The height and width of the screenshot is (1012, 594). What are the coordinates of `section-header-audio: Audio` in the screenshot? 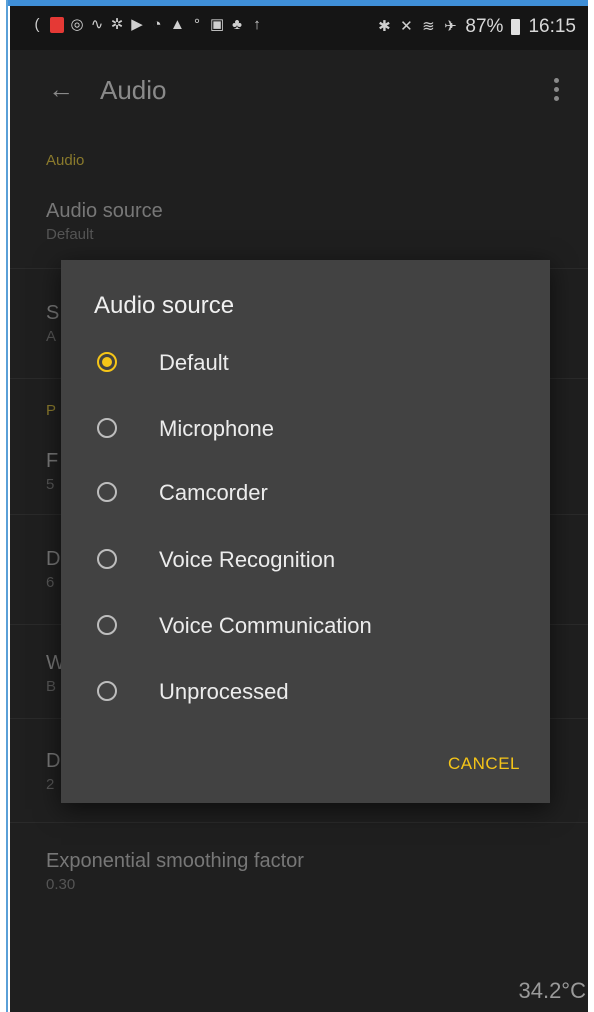 It's located at (65, 160).